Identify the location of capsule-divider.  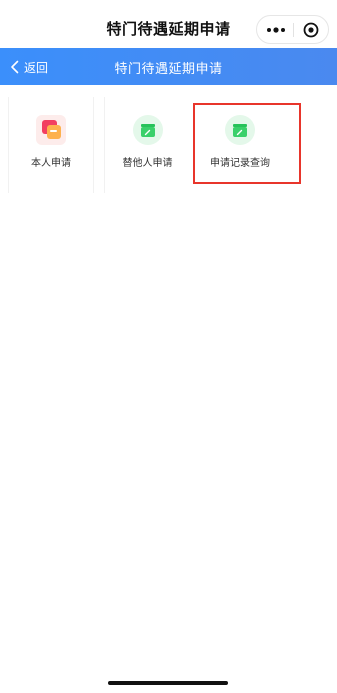
(293, 30).